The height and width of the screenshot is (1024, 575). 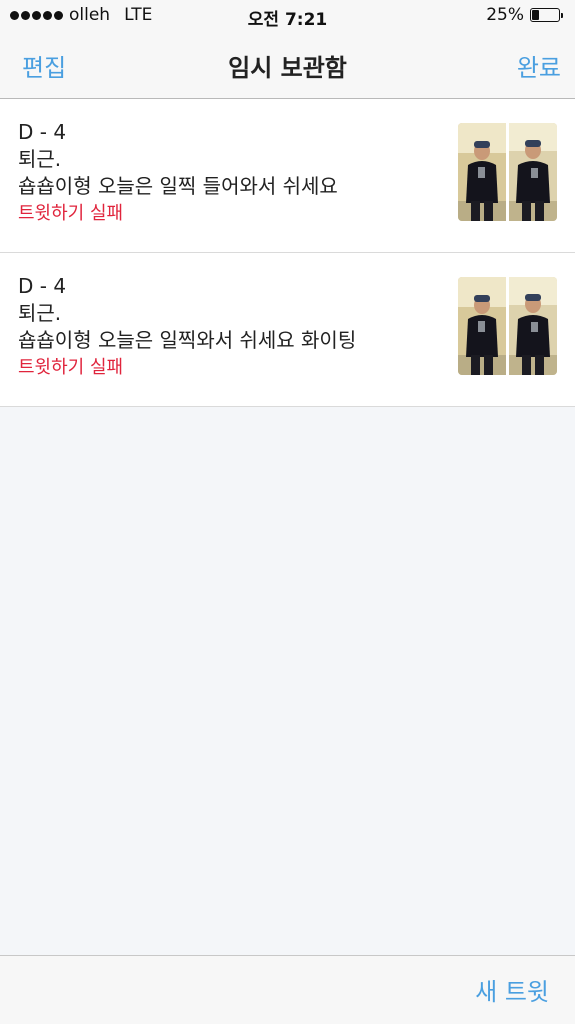 I want to click on page-title: 임시 보관함, so click(x=287, y=68).